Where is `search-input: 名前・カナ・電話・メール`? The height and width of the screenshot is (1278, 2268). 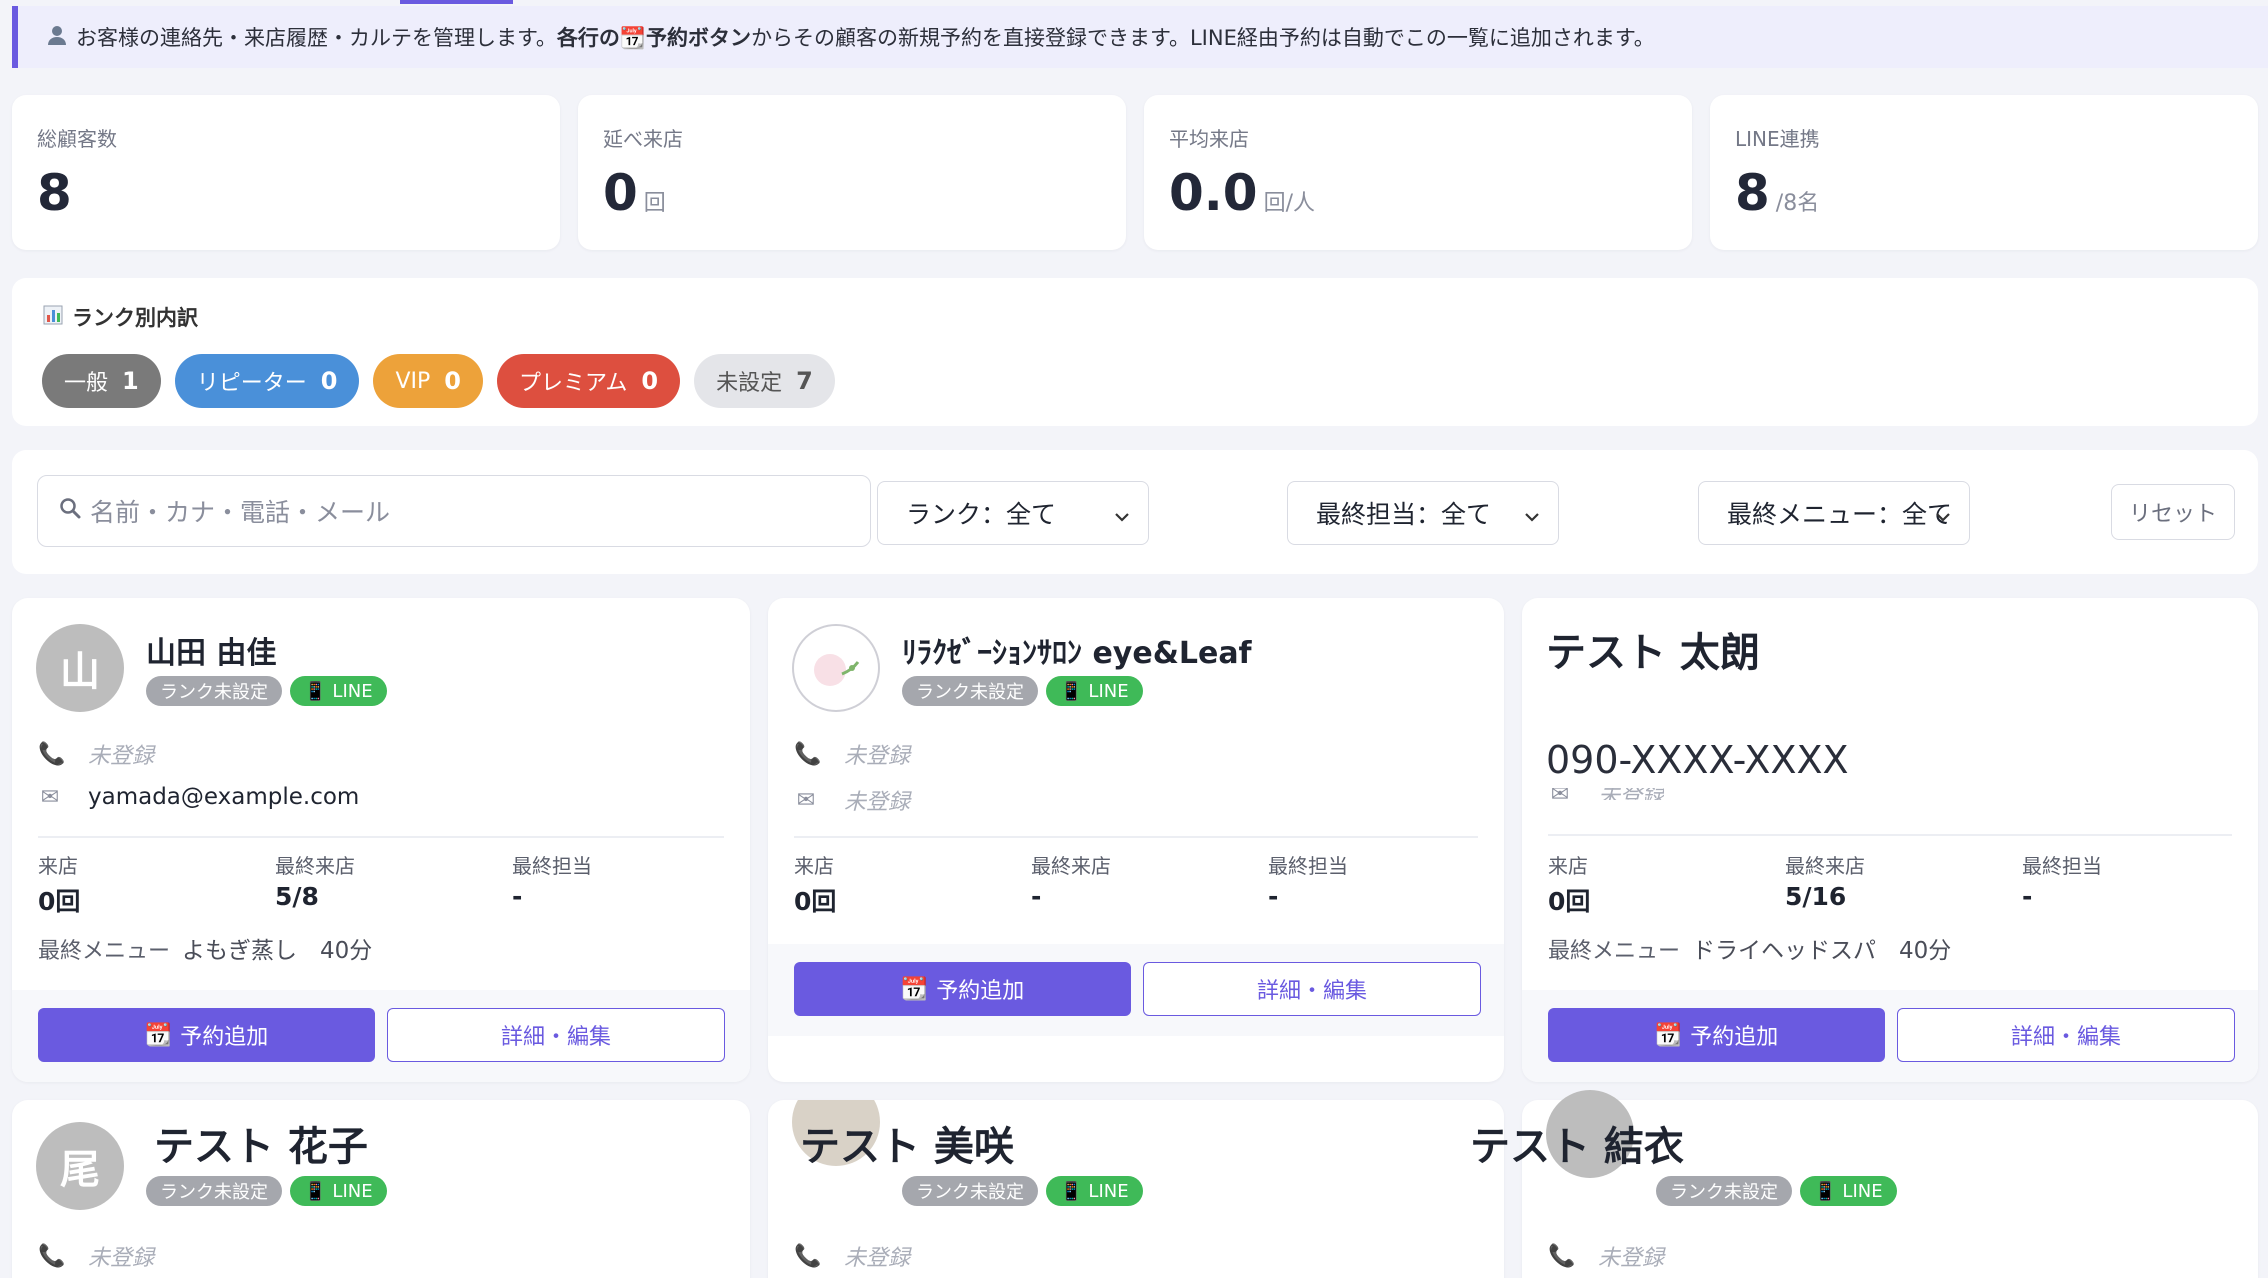
search-input: 名前・カナ・電話・メール is located at coordinates (454, 511).